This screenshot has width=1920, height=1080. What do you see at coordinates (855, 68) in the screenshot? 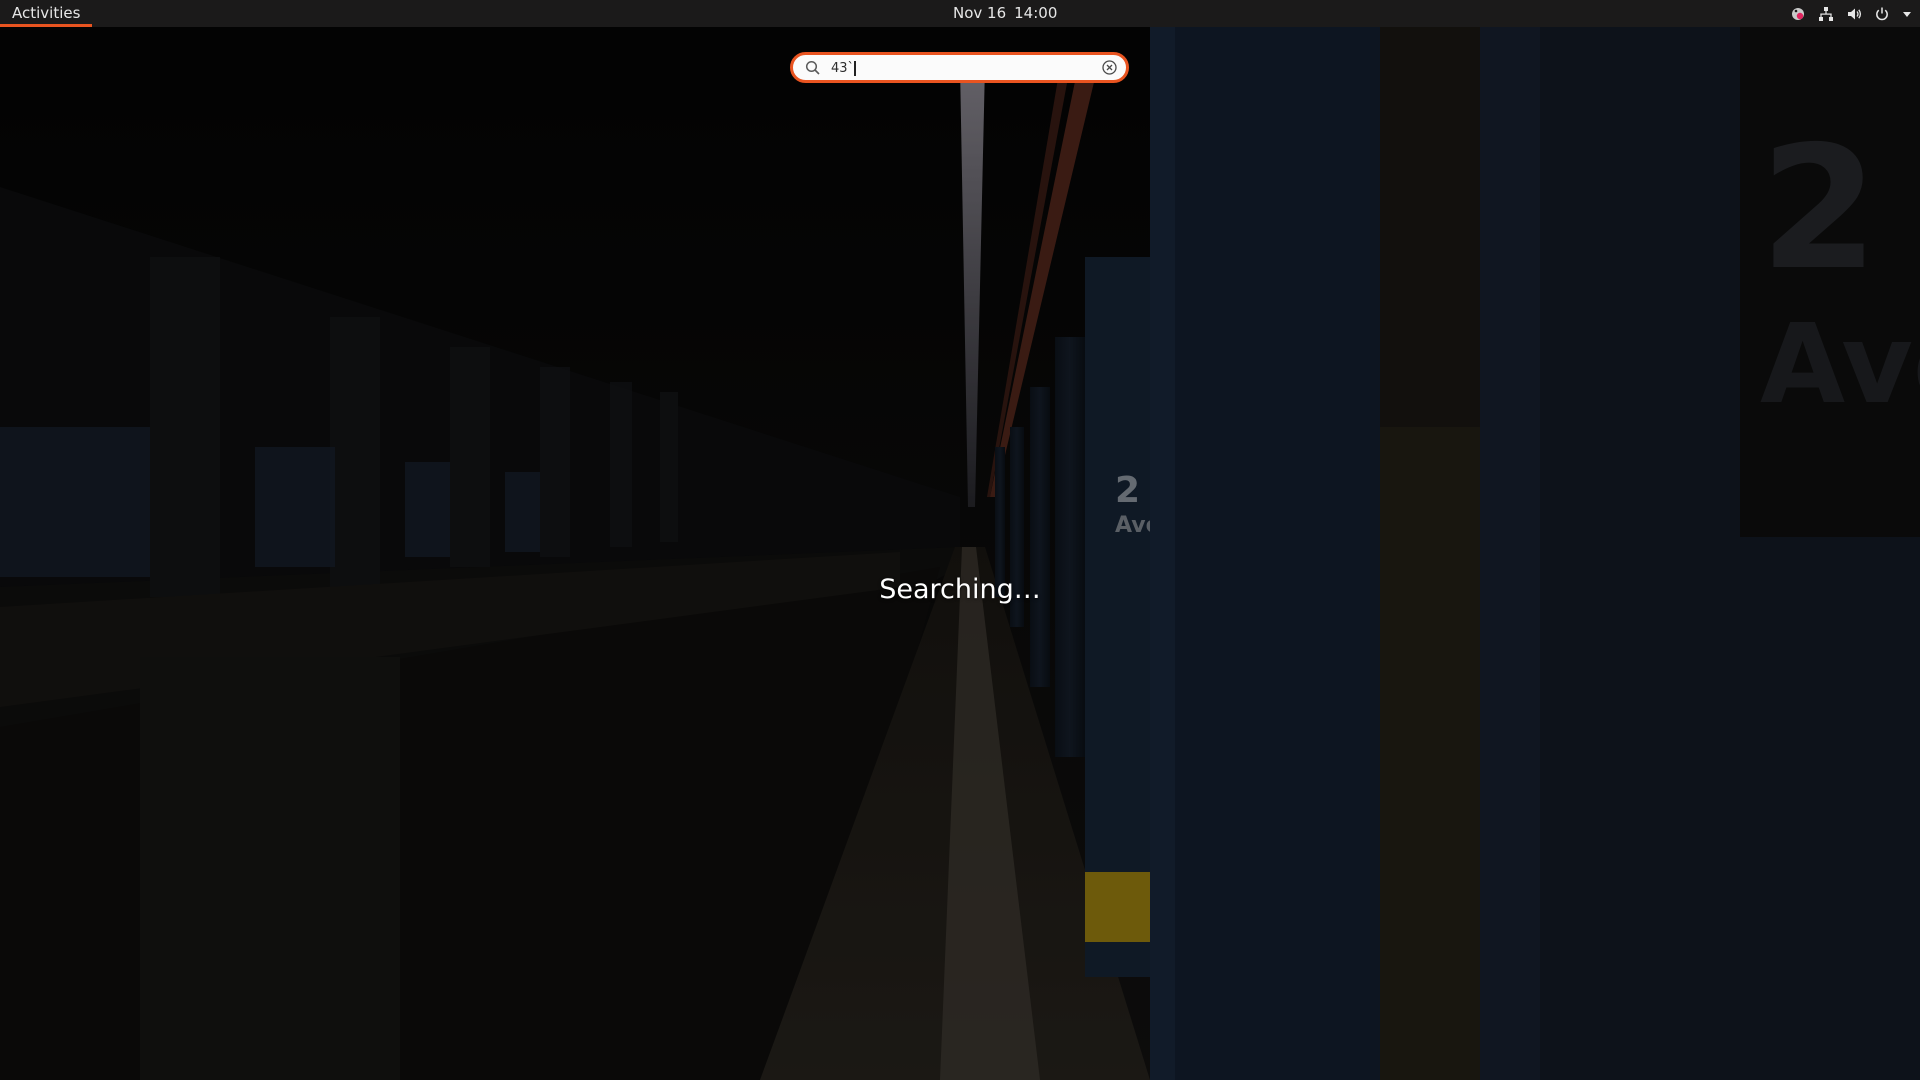
I see `text-caret` at bounding box center [855, 68].